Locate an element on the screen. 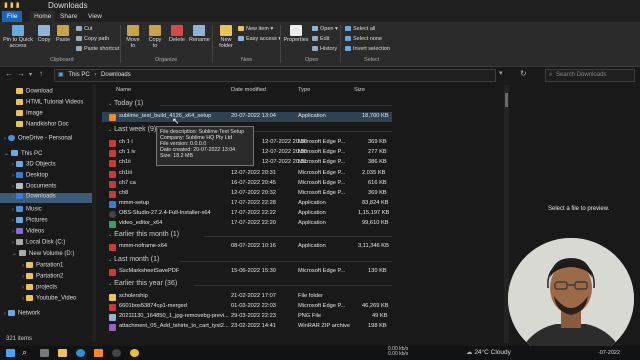  sidebar-item-3d-objects: › 3D Objects is located at coordinates (34, 164).